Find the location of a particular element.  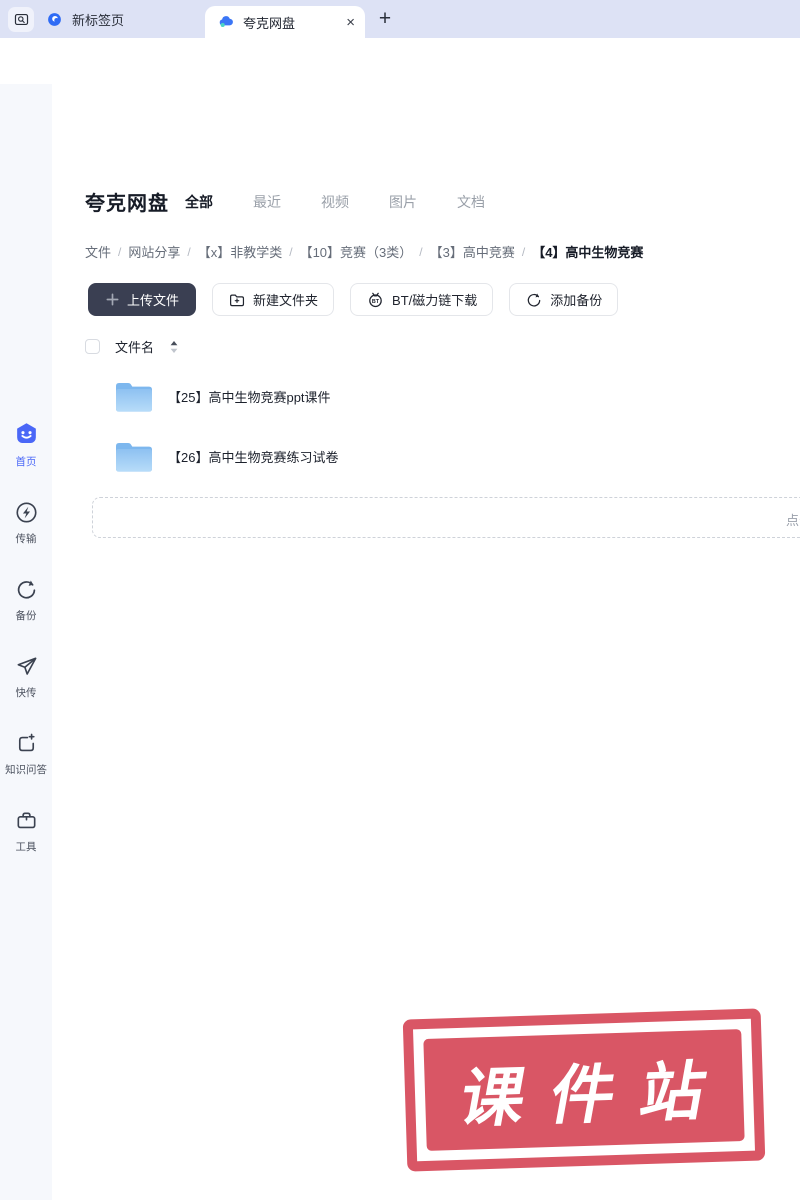

browser-tab-quark-drive: 夸克网盘 × is located at coordinates (285, 22).